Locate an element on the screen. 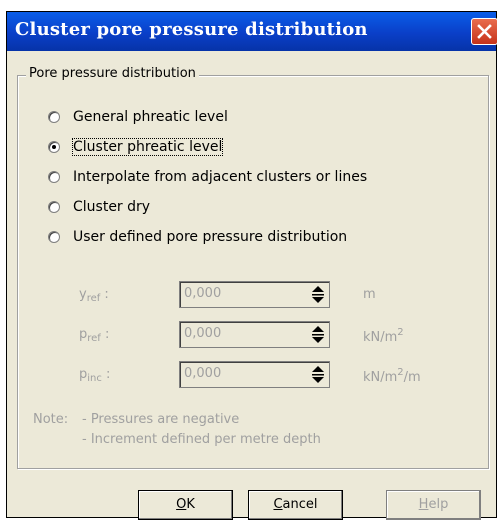 The image size is (497, 520). p-inc-label: pinc : is located at coordinates (94, 375).